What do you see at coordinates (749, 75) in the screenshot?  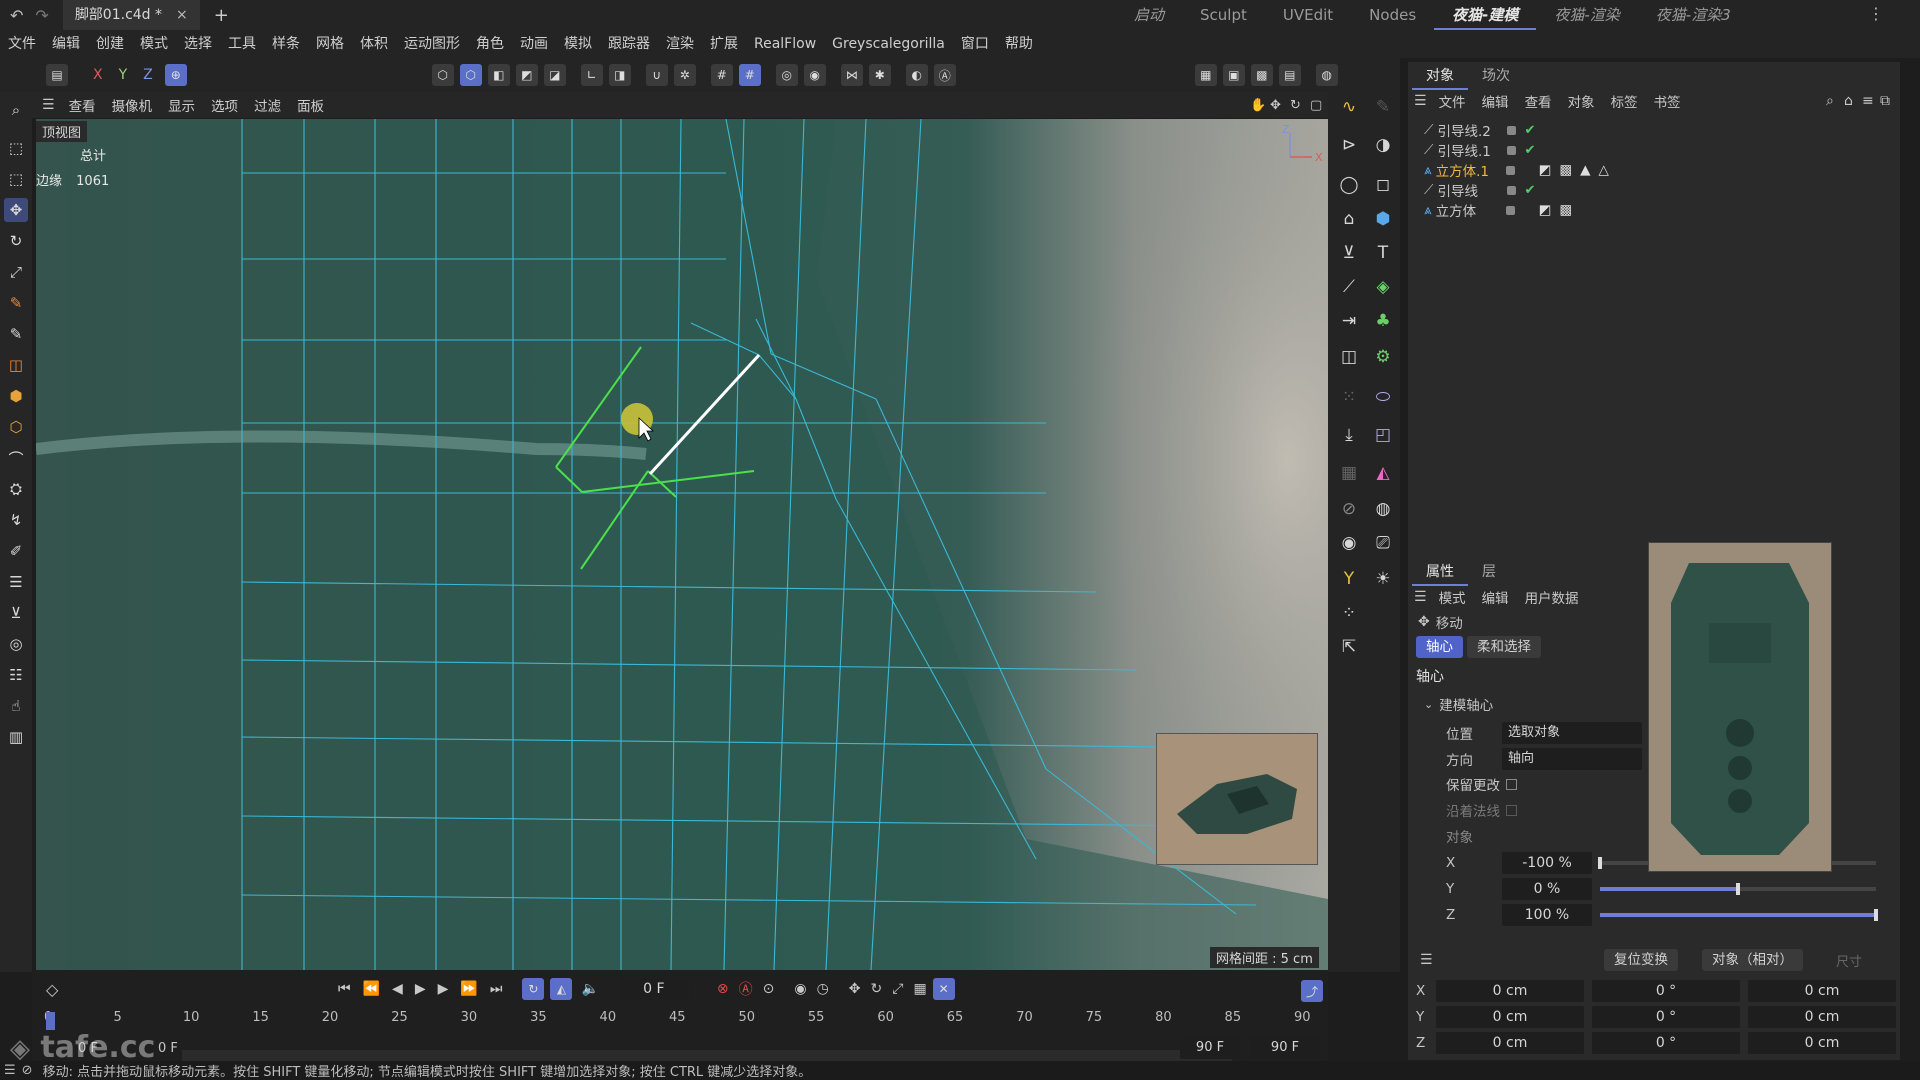 I see `snap-icon: #` at bounding box center [749, 75].